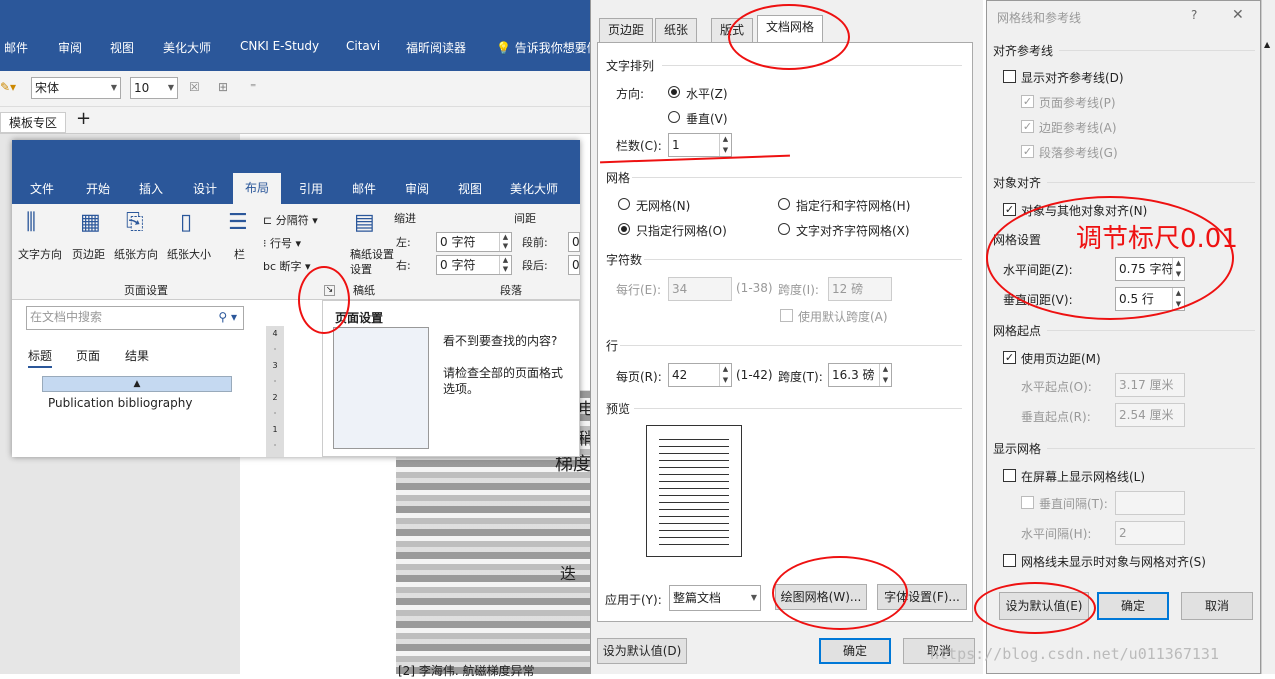 The height and width of the screenshot is (679, 1275). Describe the element at coordinates (135, 223) in the screenshot. I see `orientation-icon: ⎘` at that location.